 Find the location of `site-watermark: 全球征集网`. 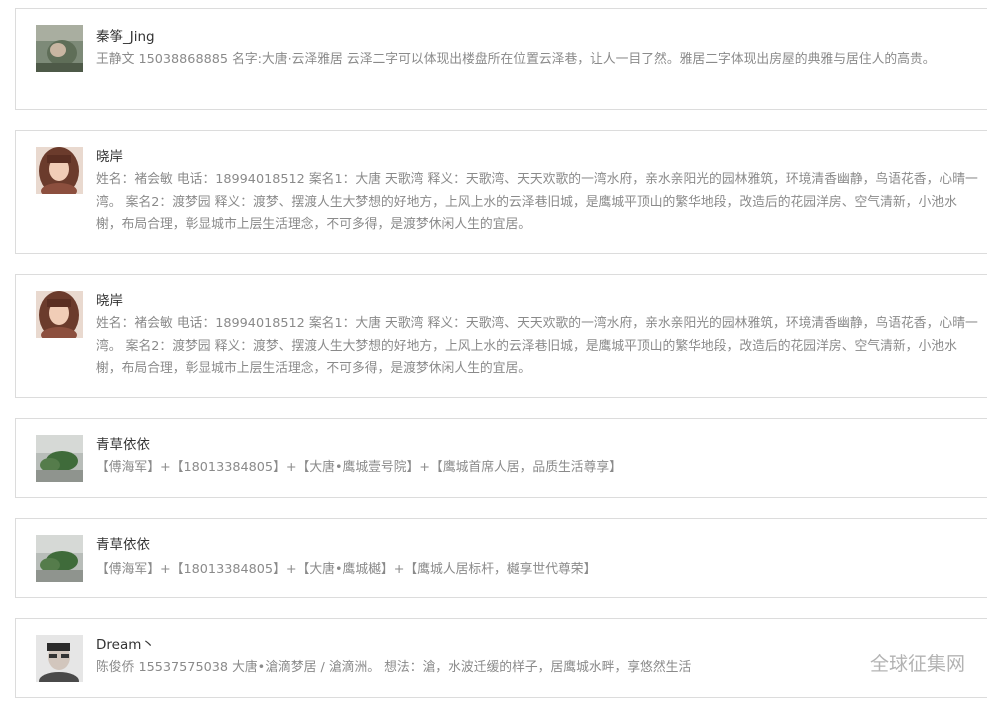

site-watermark: 全球征集网 is located at coordinates (918, 664).